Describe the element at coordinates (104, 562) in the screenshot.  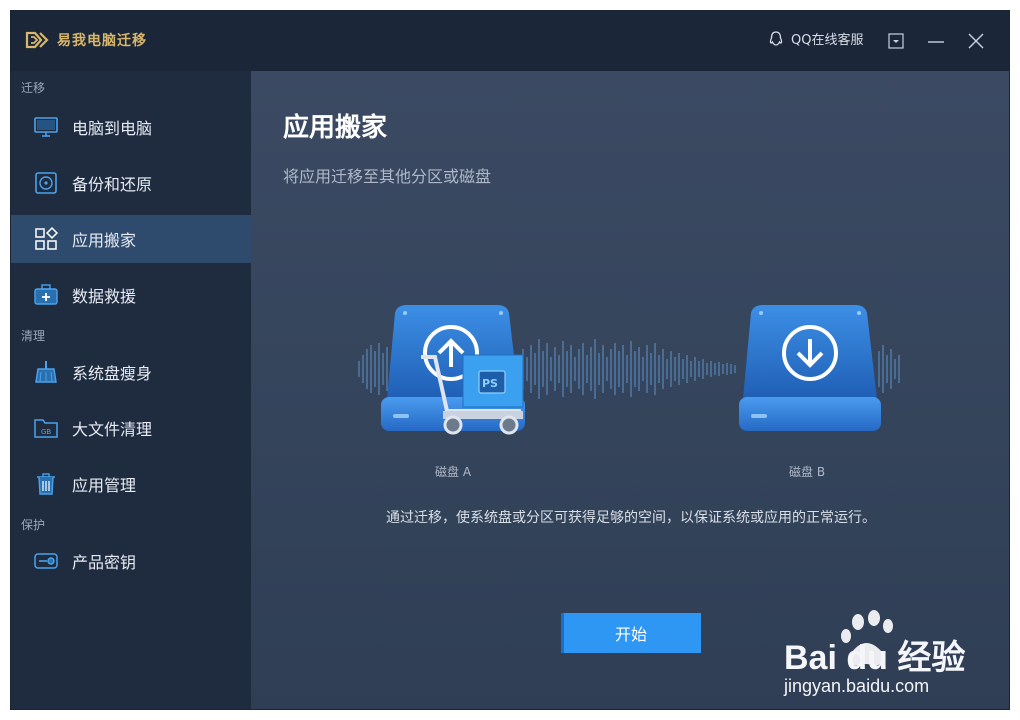
I see `sidebar-item-label: 产品密钥` at that location.